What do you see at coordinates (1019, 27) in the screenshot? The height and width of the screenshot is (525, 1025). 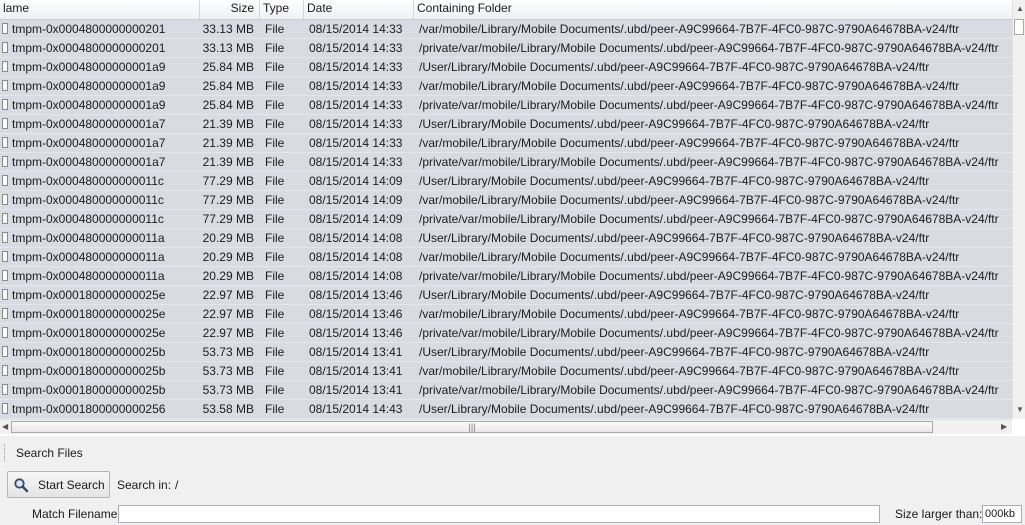 I see `vertical-scroll-thumb` at bounding box center [1019, 27].